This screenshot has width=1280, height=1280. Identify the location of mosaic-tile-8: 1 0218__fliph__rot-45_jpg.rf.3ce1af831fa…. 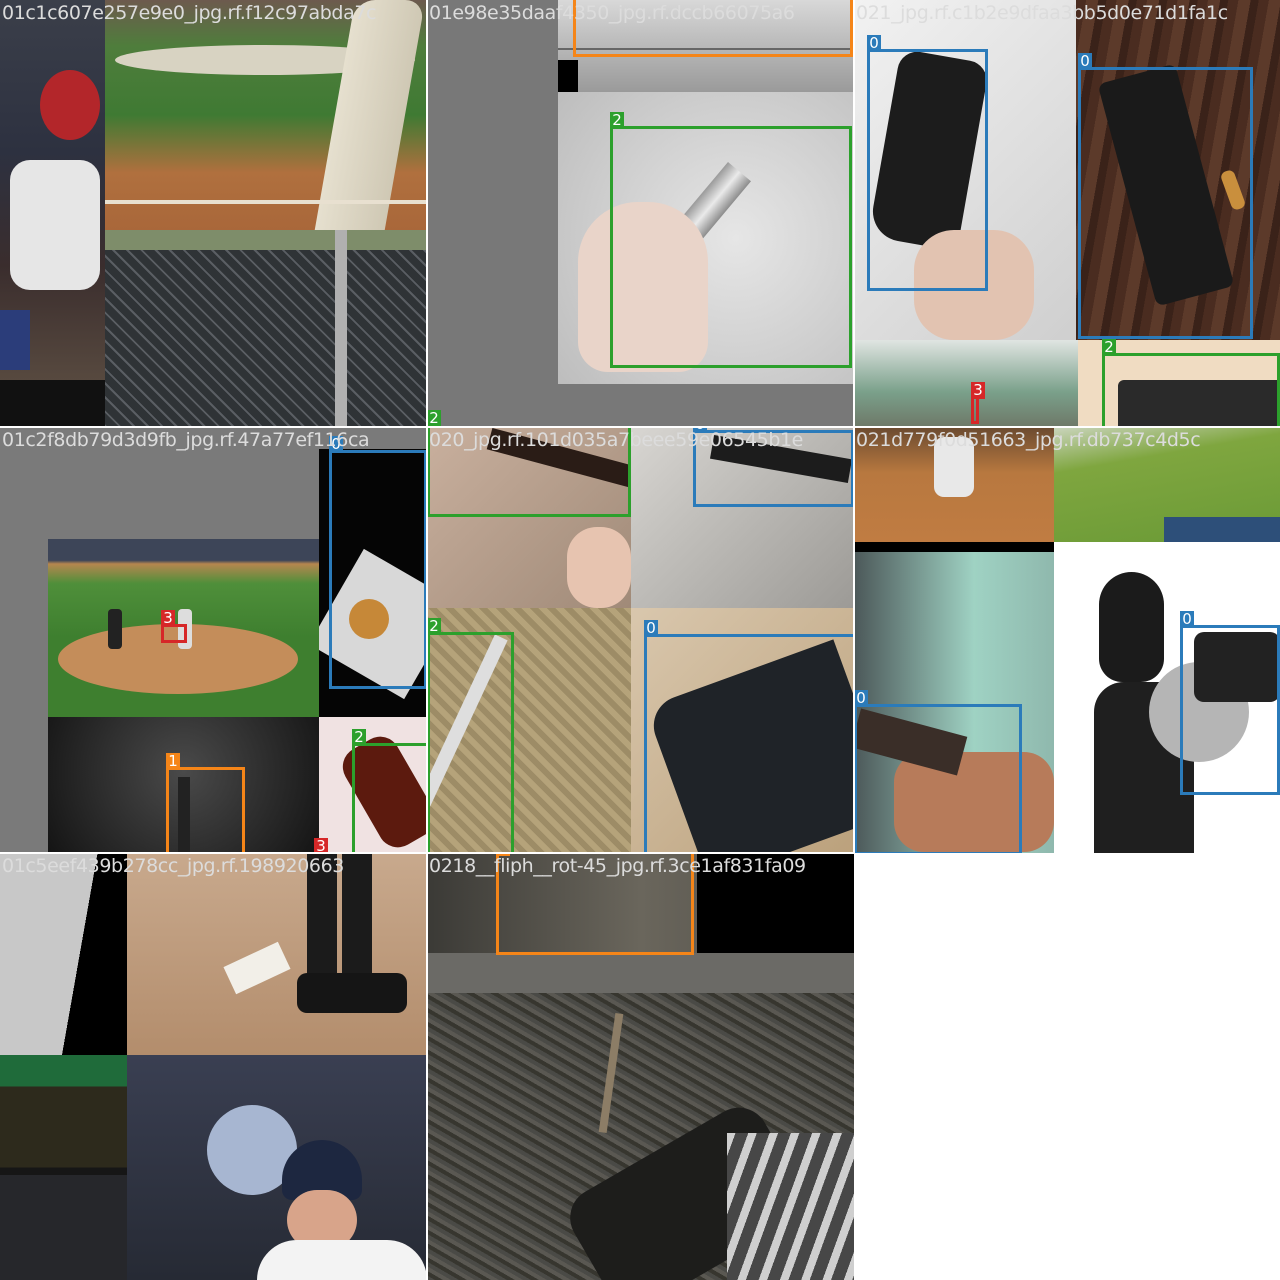
(640, 1066).